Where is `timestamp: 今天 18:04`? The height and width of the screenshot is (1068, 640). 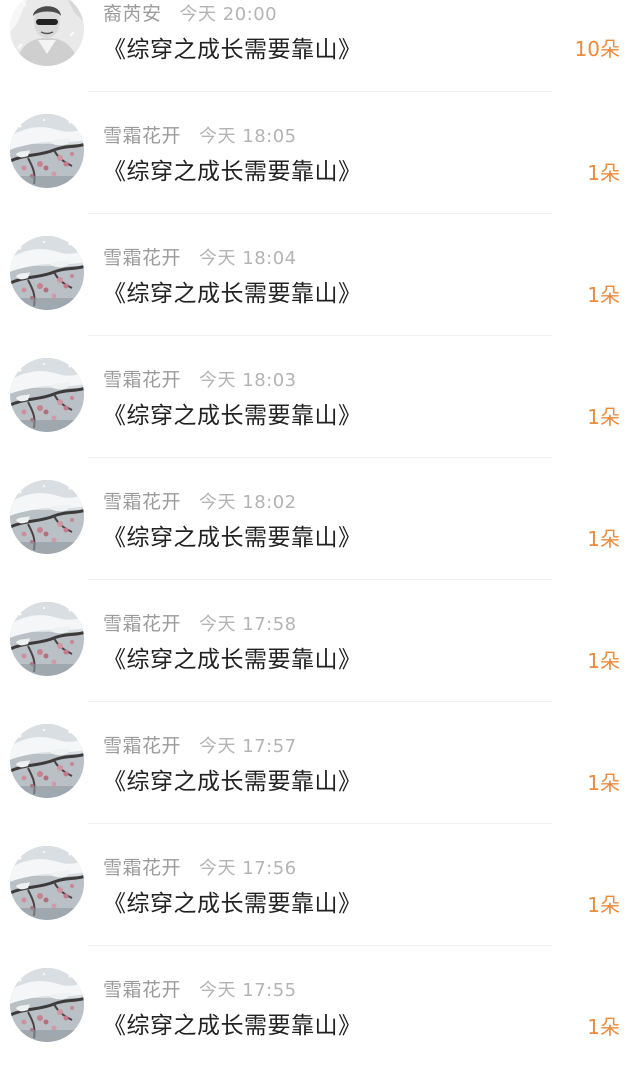 timestamp: 今天 18:04 is located at coordinates (248, 258).